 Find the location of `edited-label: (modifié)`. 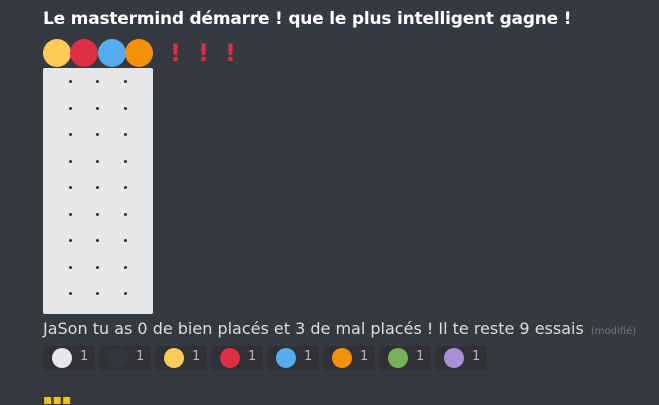

edited-label: (modifié) is located at coordinates (613, 331).